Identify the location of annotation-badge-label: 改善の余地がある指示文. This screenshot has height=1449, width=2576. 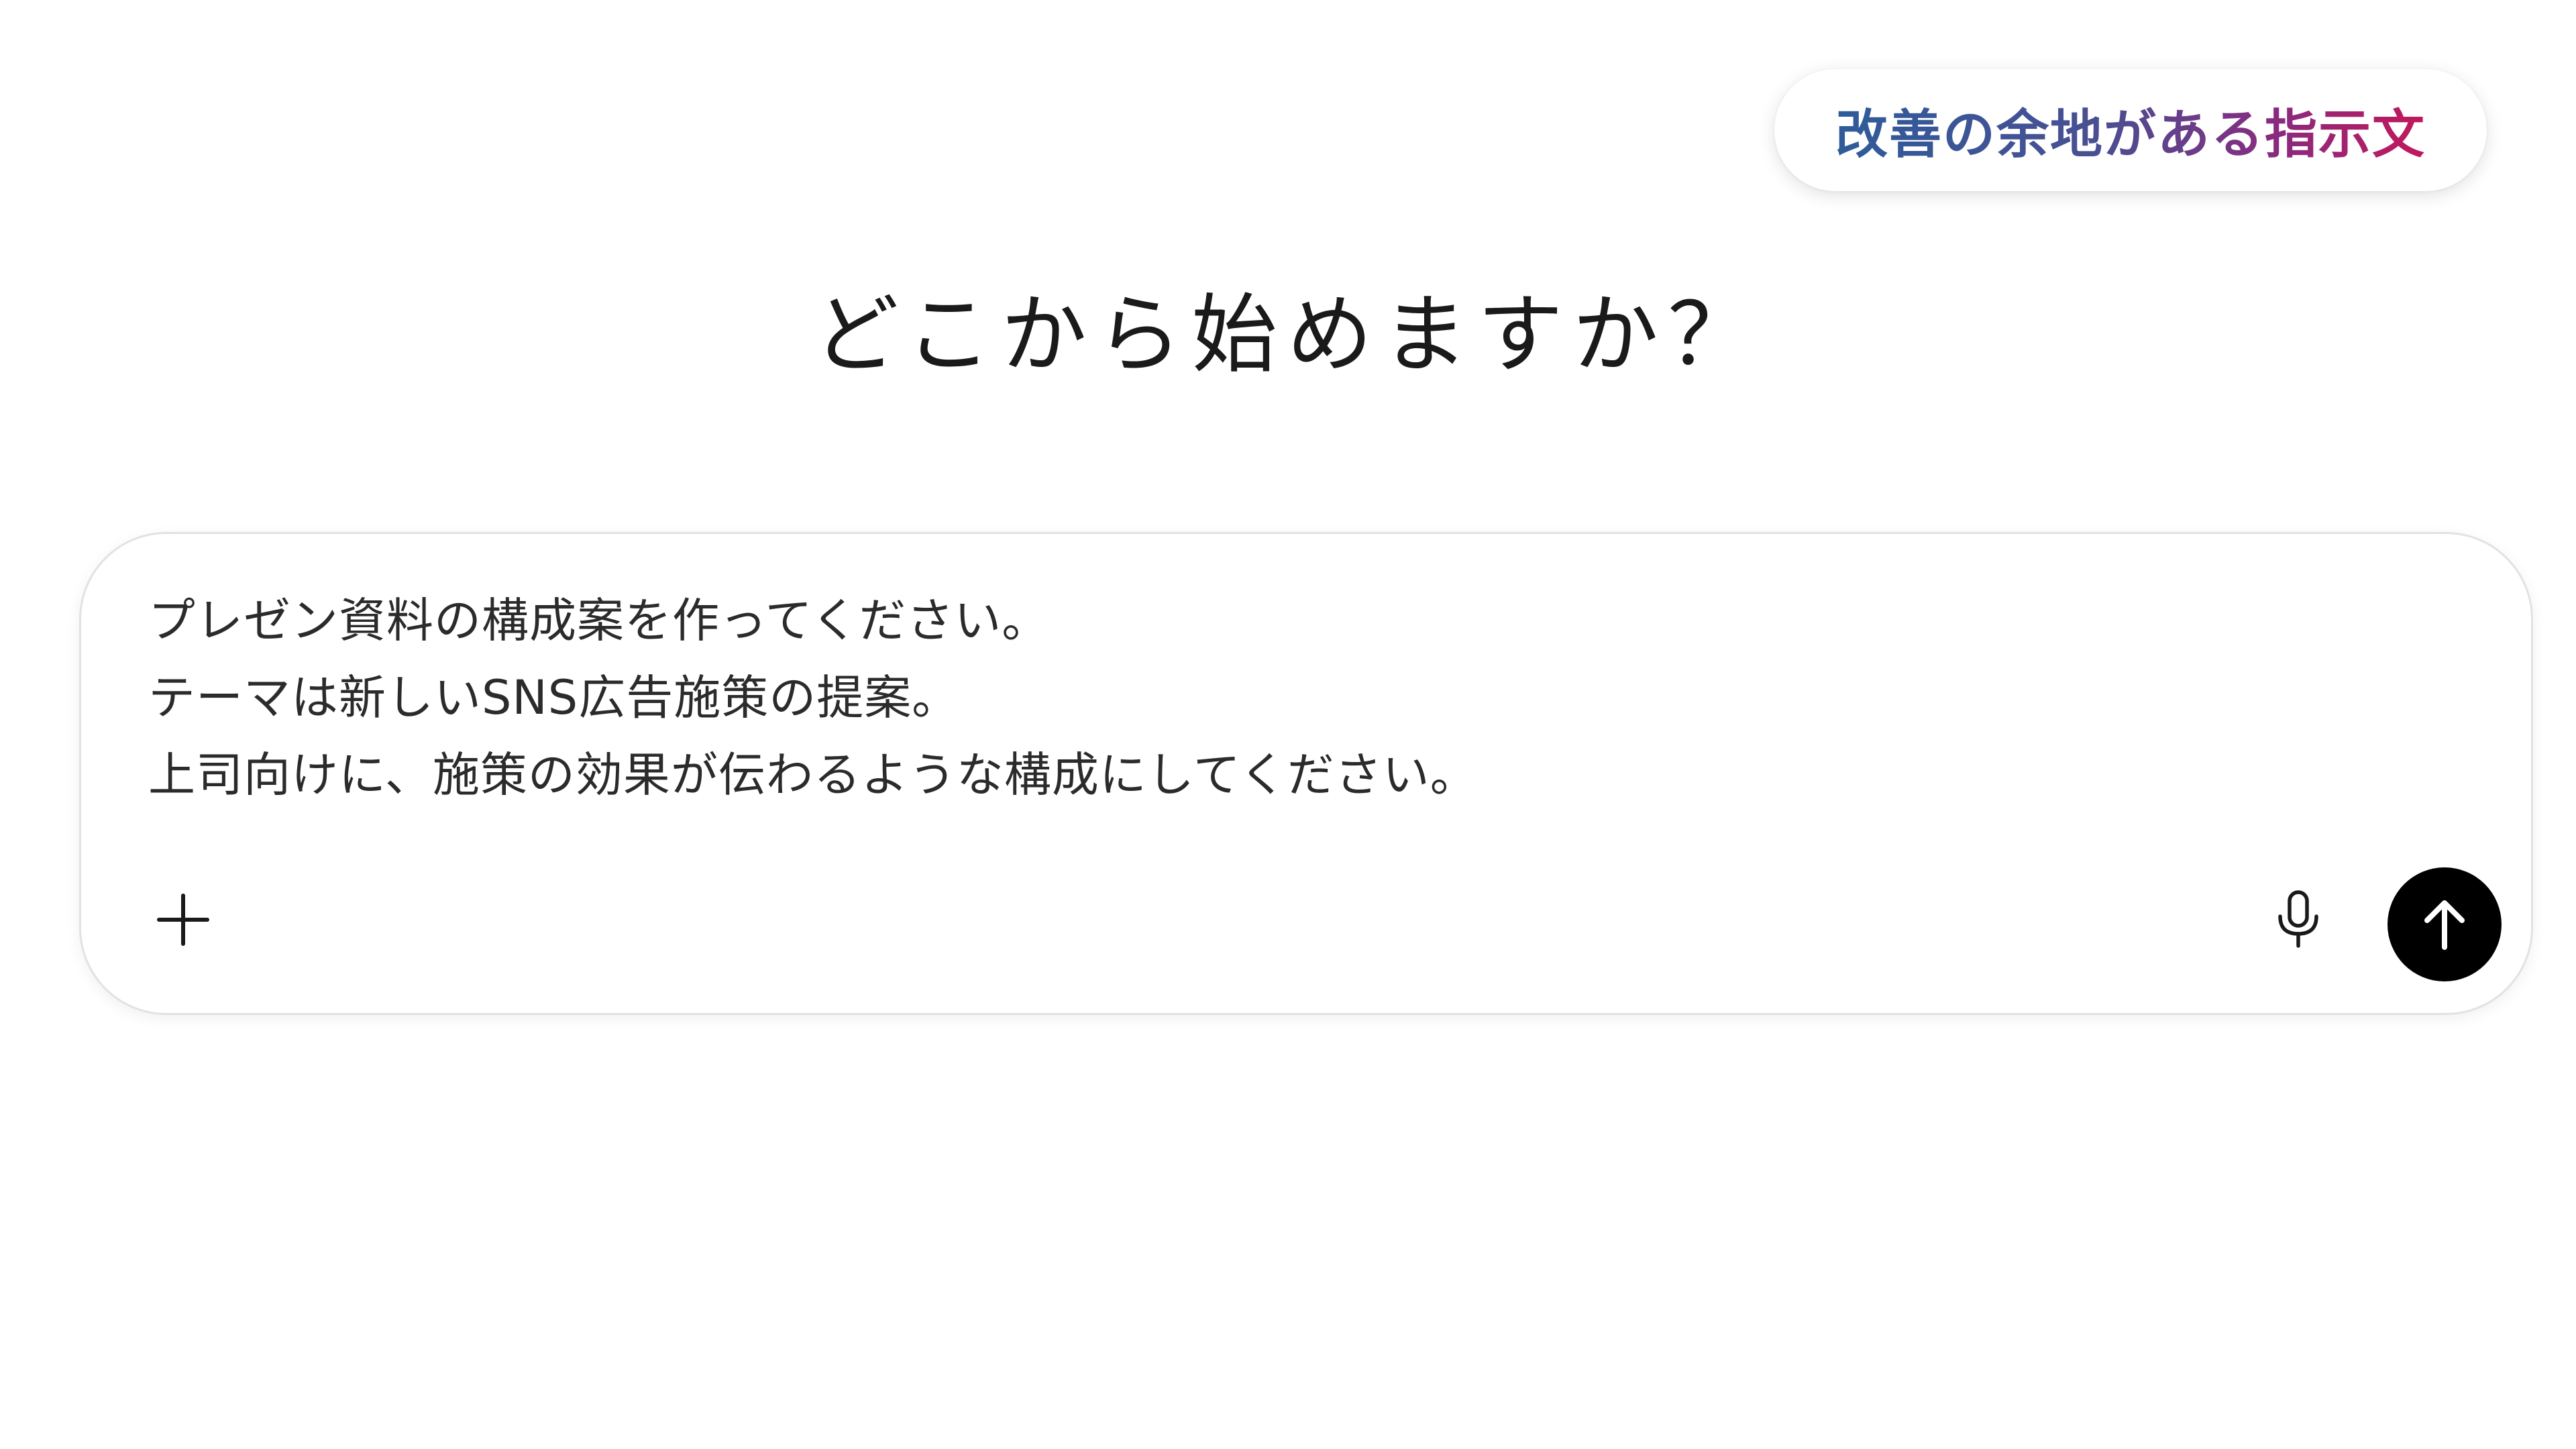
(2130, 130).